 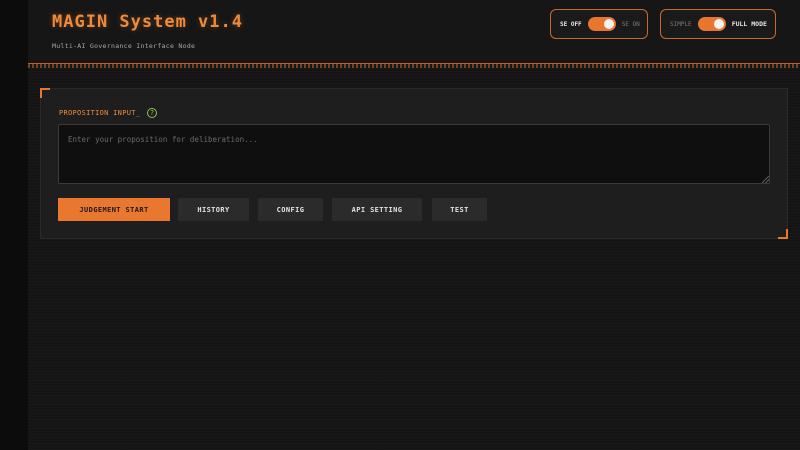 I want to click on judgement-start-button: JUDGEMENT START, so click(x=114, y=209).